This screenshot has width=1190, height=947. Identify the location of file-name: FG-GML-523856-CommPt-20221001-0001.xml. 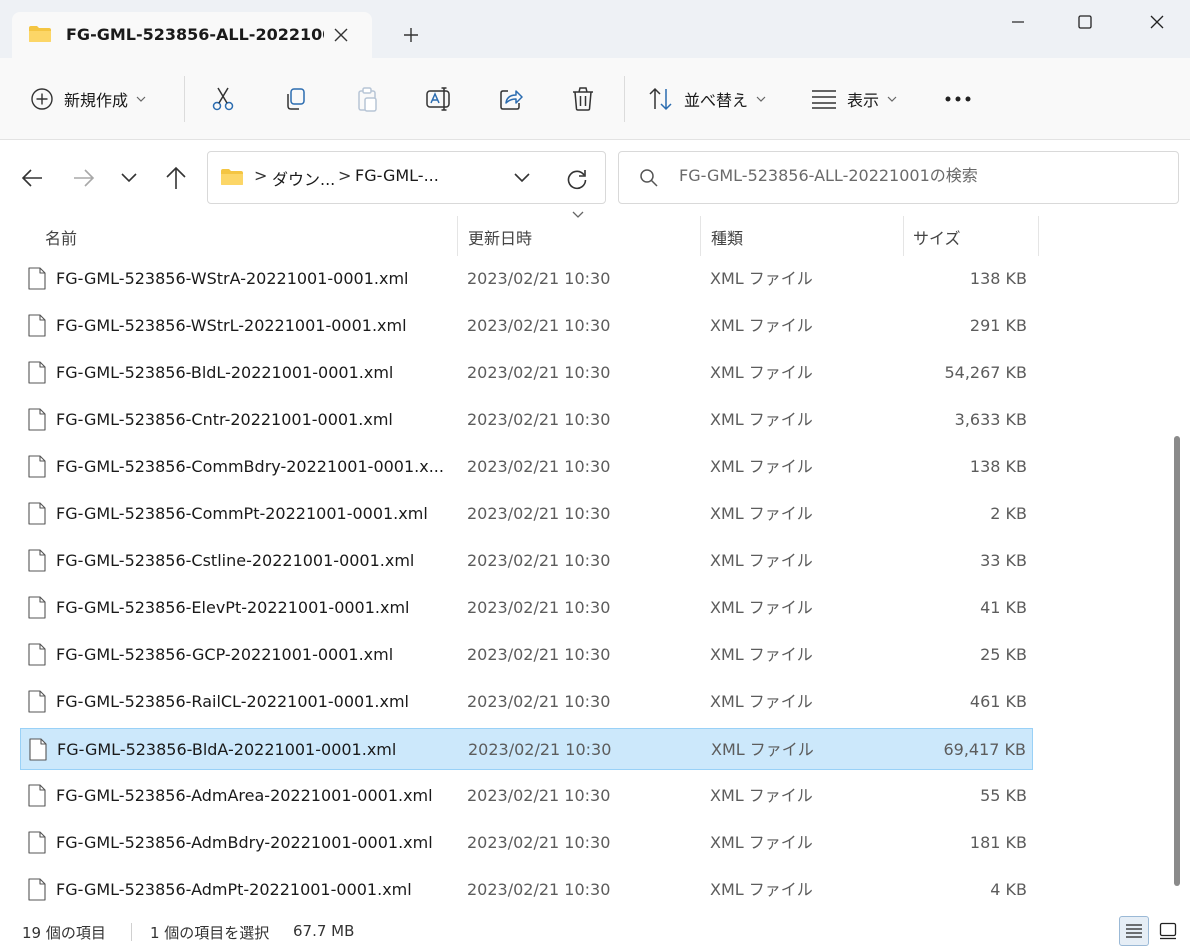
(242, 513).